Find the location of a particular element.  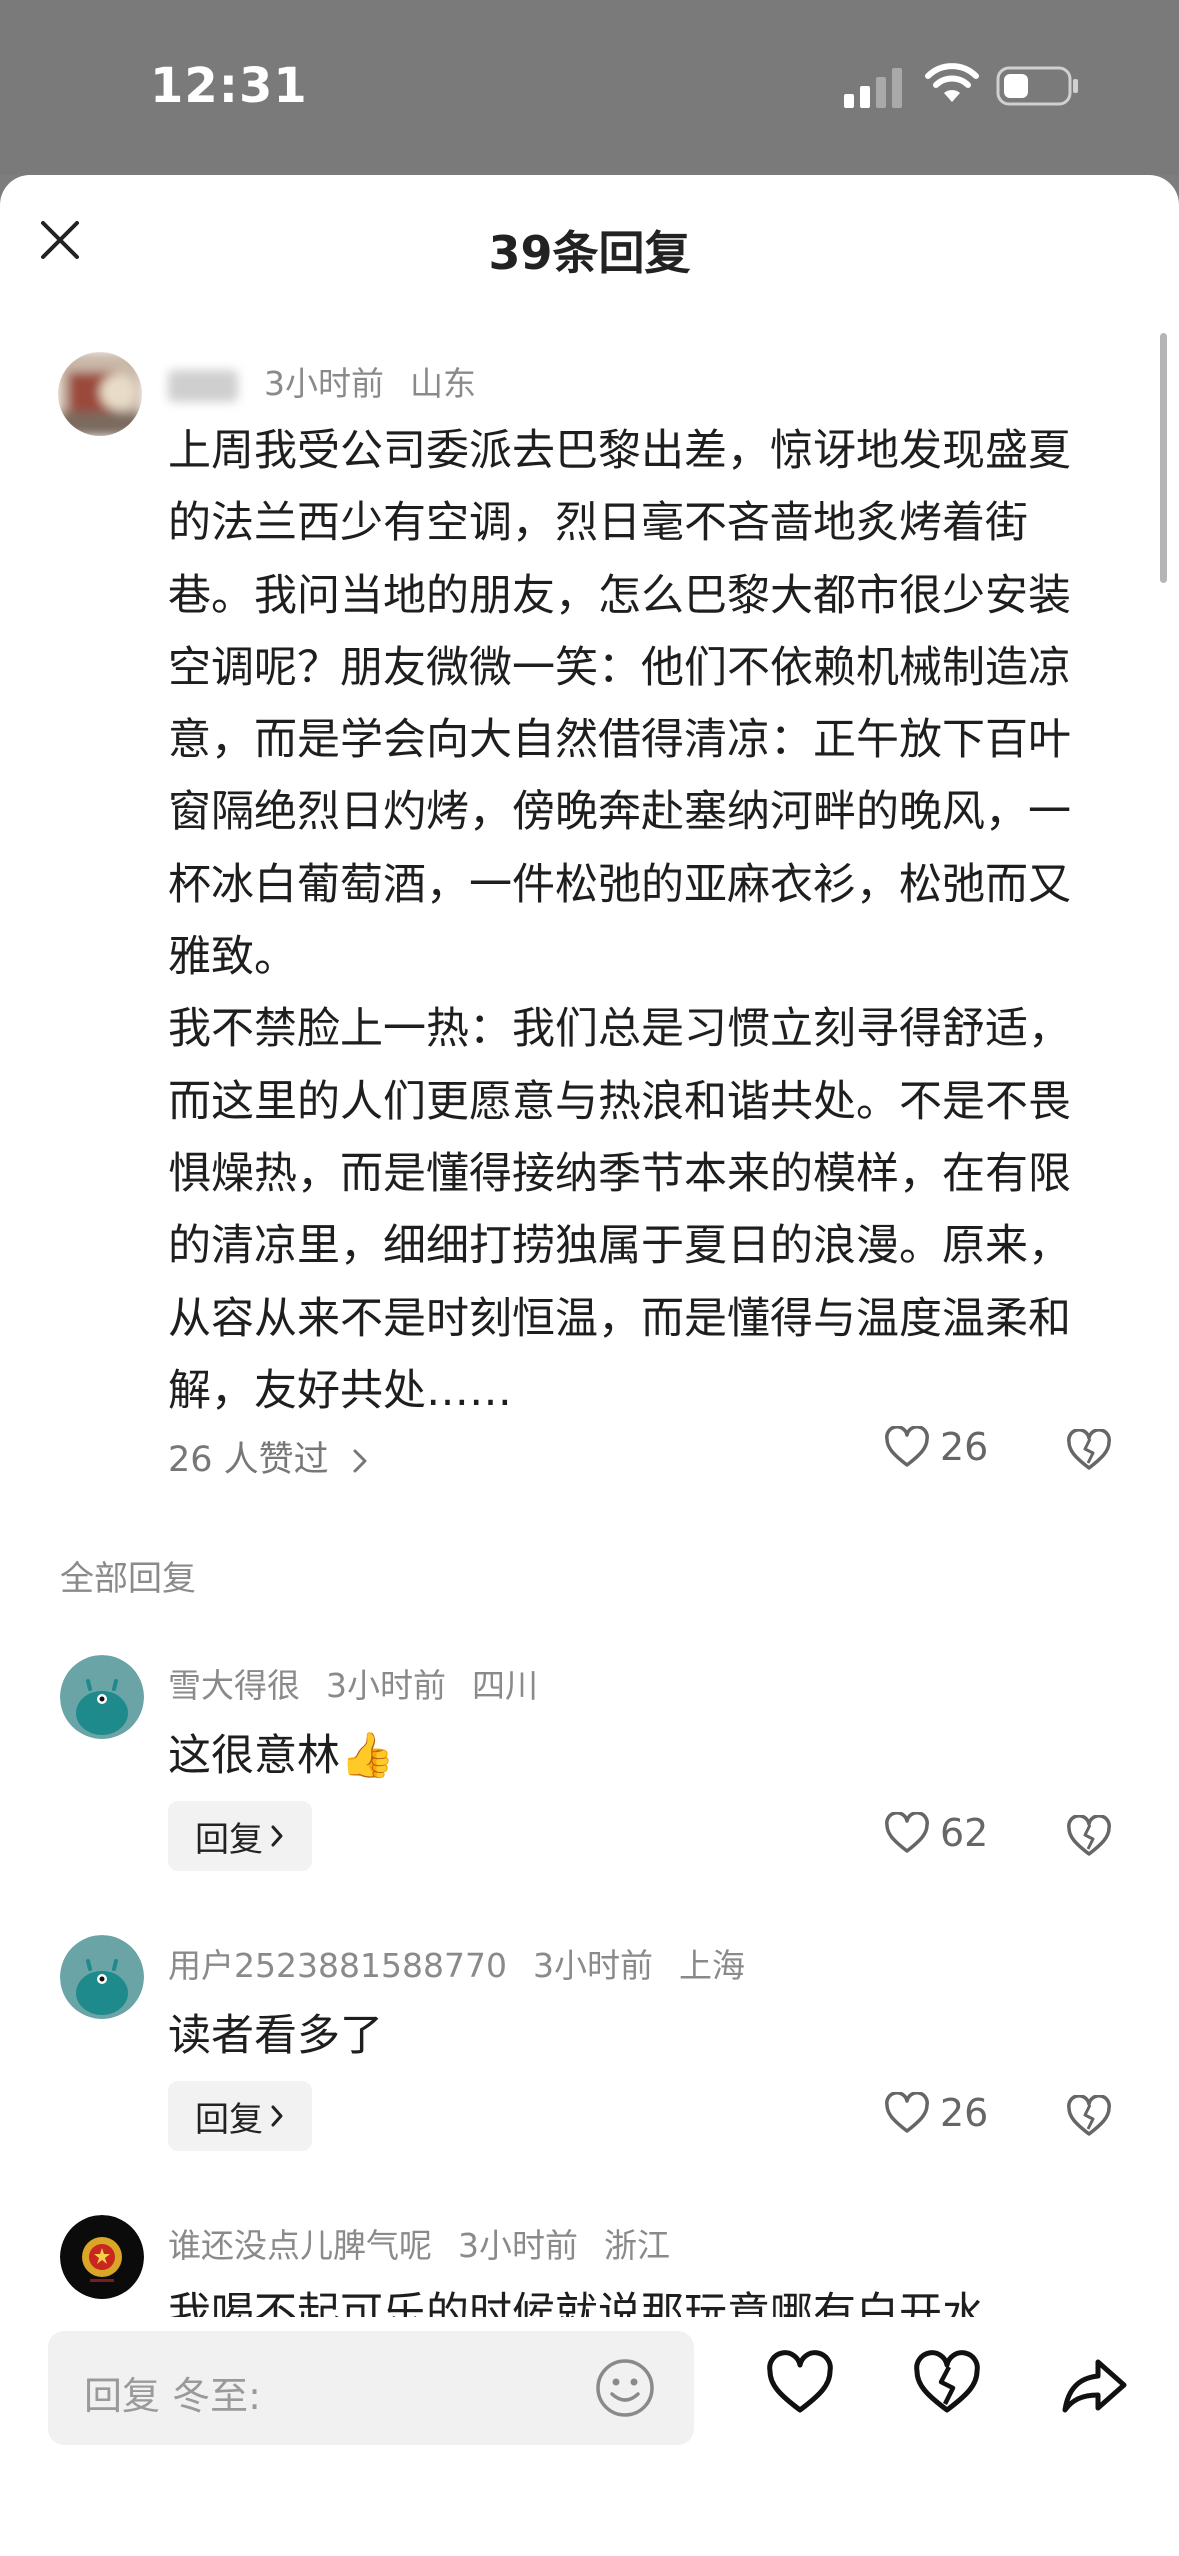

comment-meta: 3小时前 山东 is located at coordinates (335, 381).